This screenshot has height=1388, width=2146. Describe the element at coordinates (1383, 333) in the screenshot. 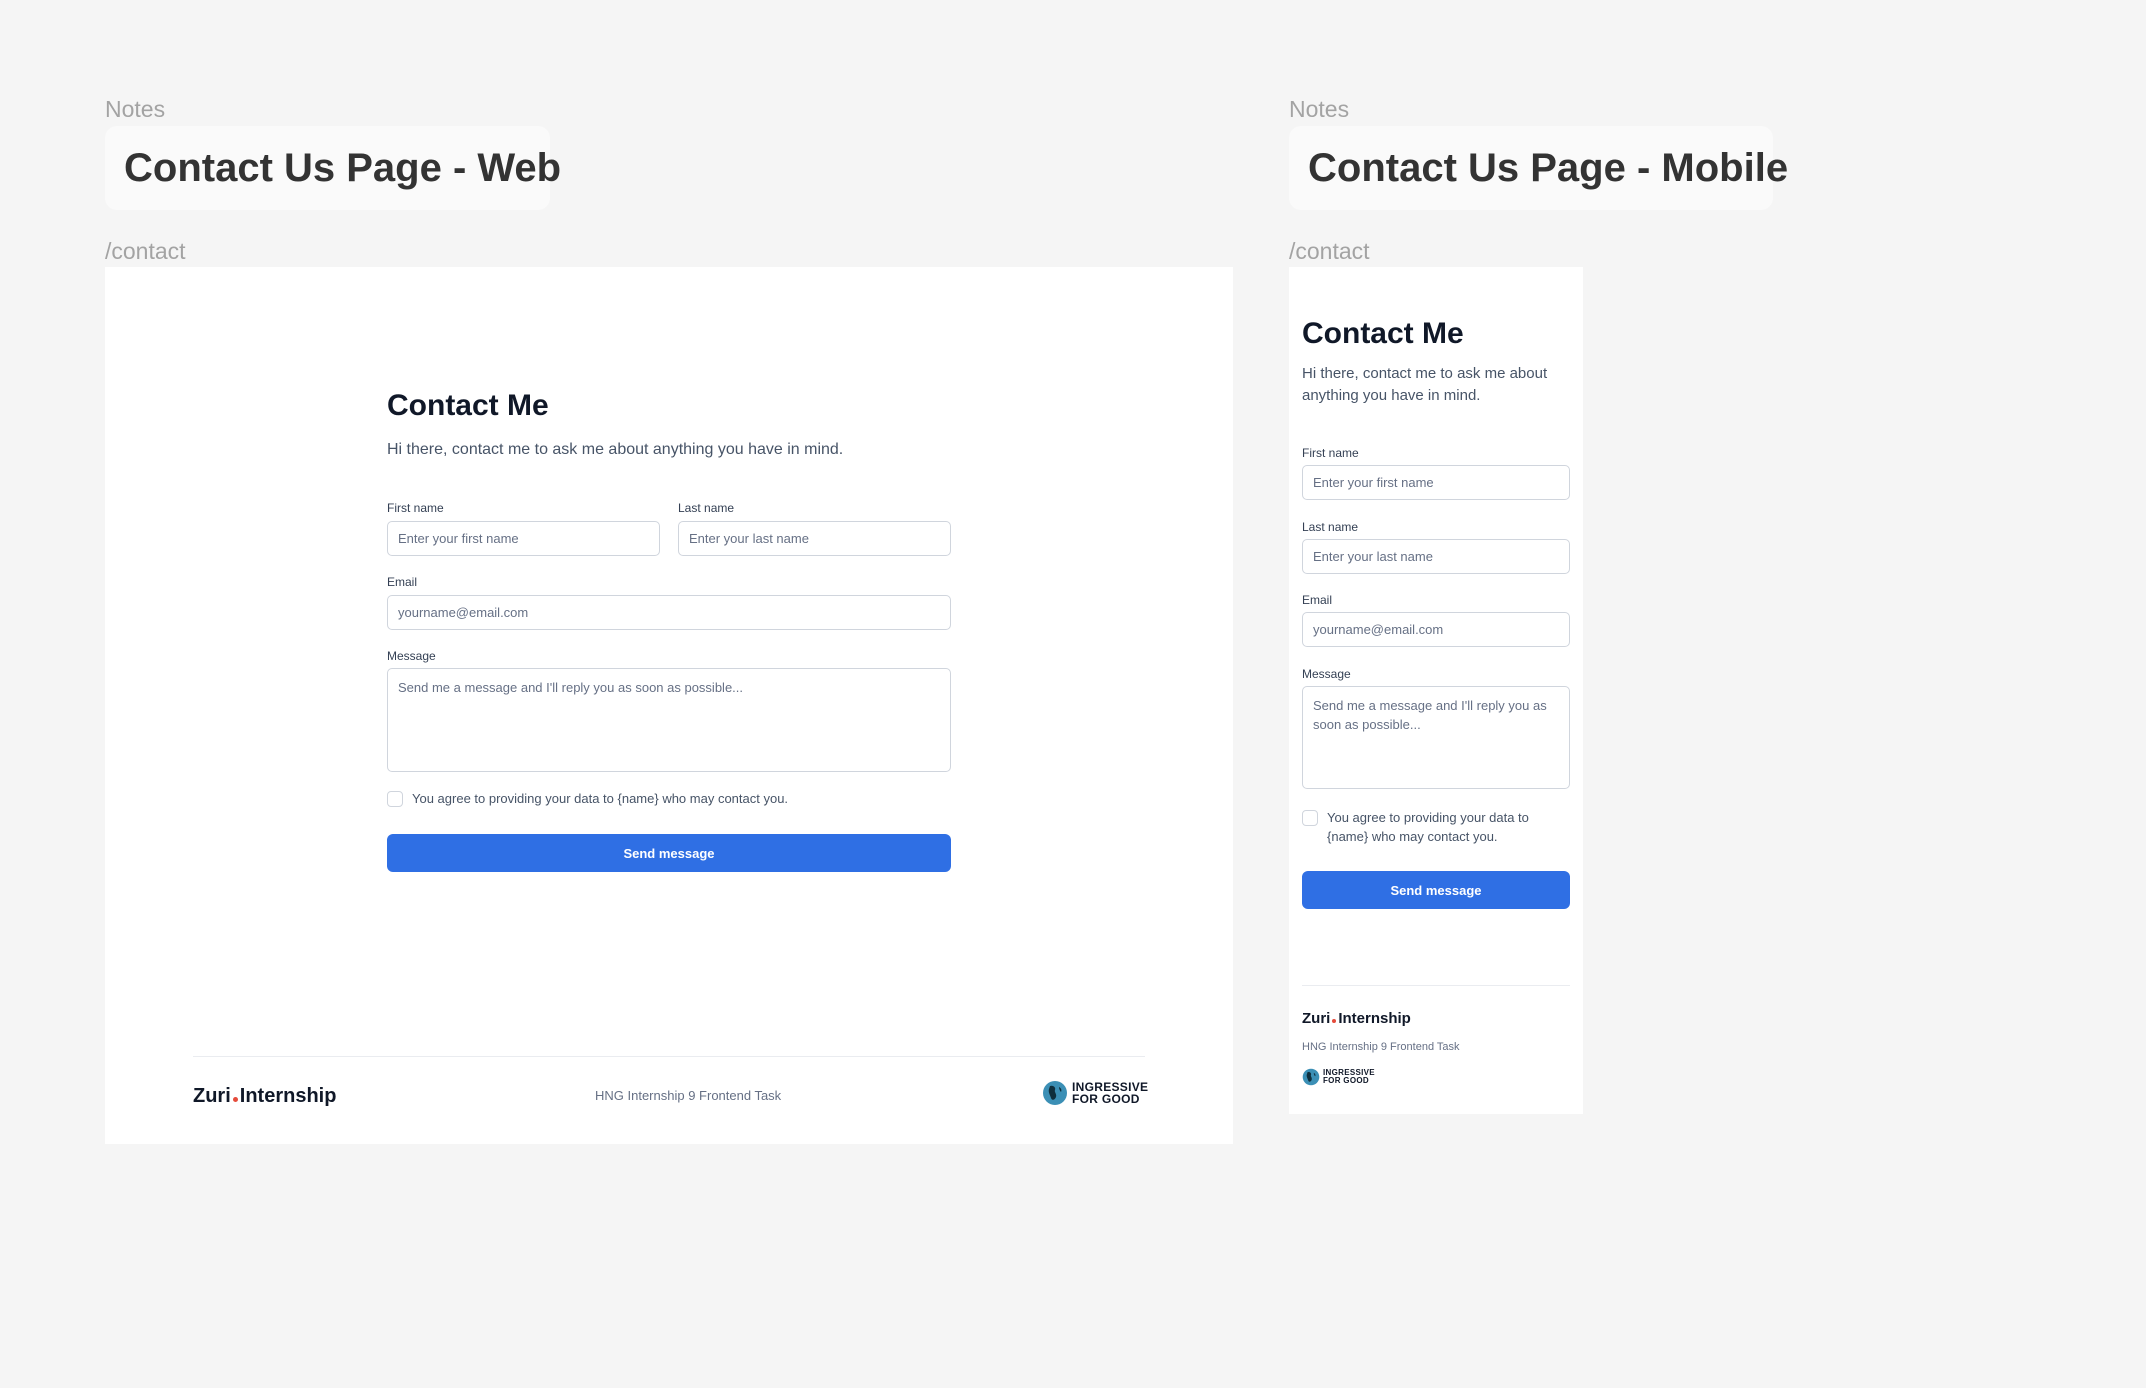

I see `mobile-page-title: Contact Me` at that location.